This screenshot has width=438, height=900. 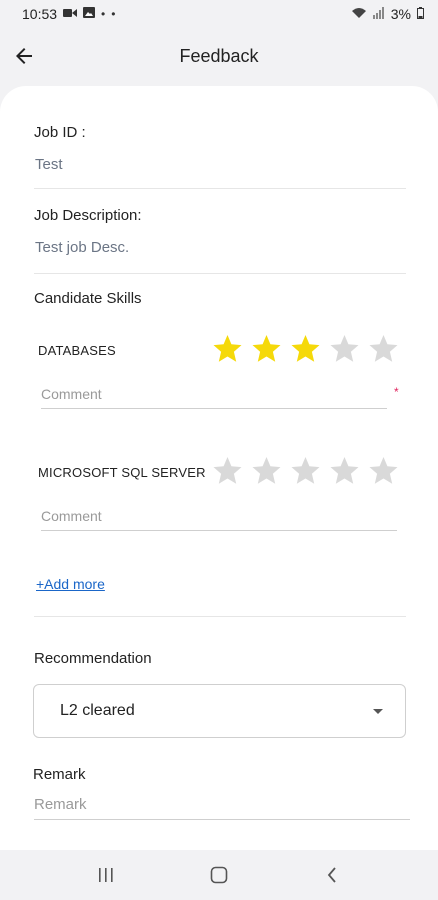 I want to click on job-description-label: Job Description:, so click(x=88, y=215).